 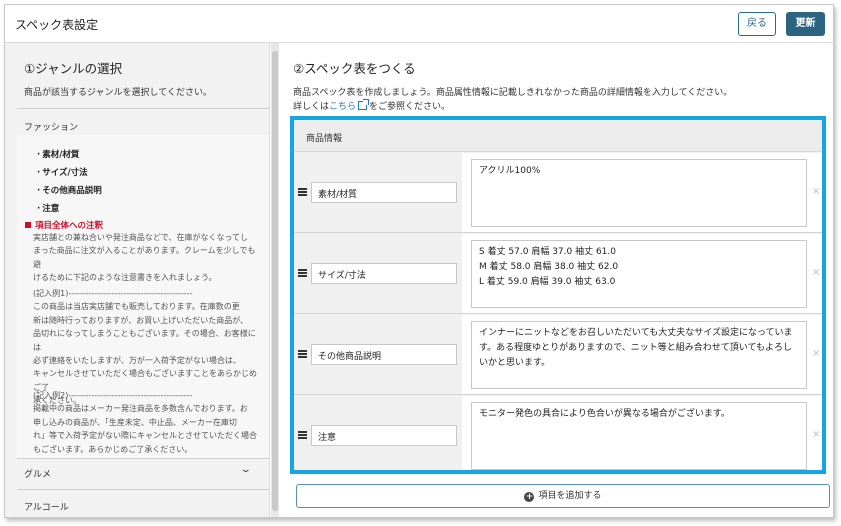 What do you see at coordinates (64, 225) in the screenshot?
I see `annotation-title: 項目全体への注釈` at bounding box center [64, 225].